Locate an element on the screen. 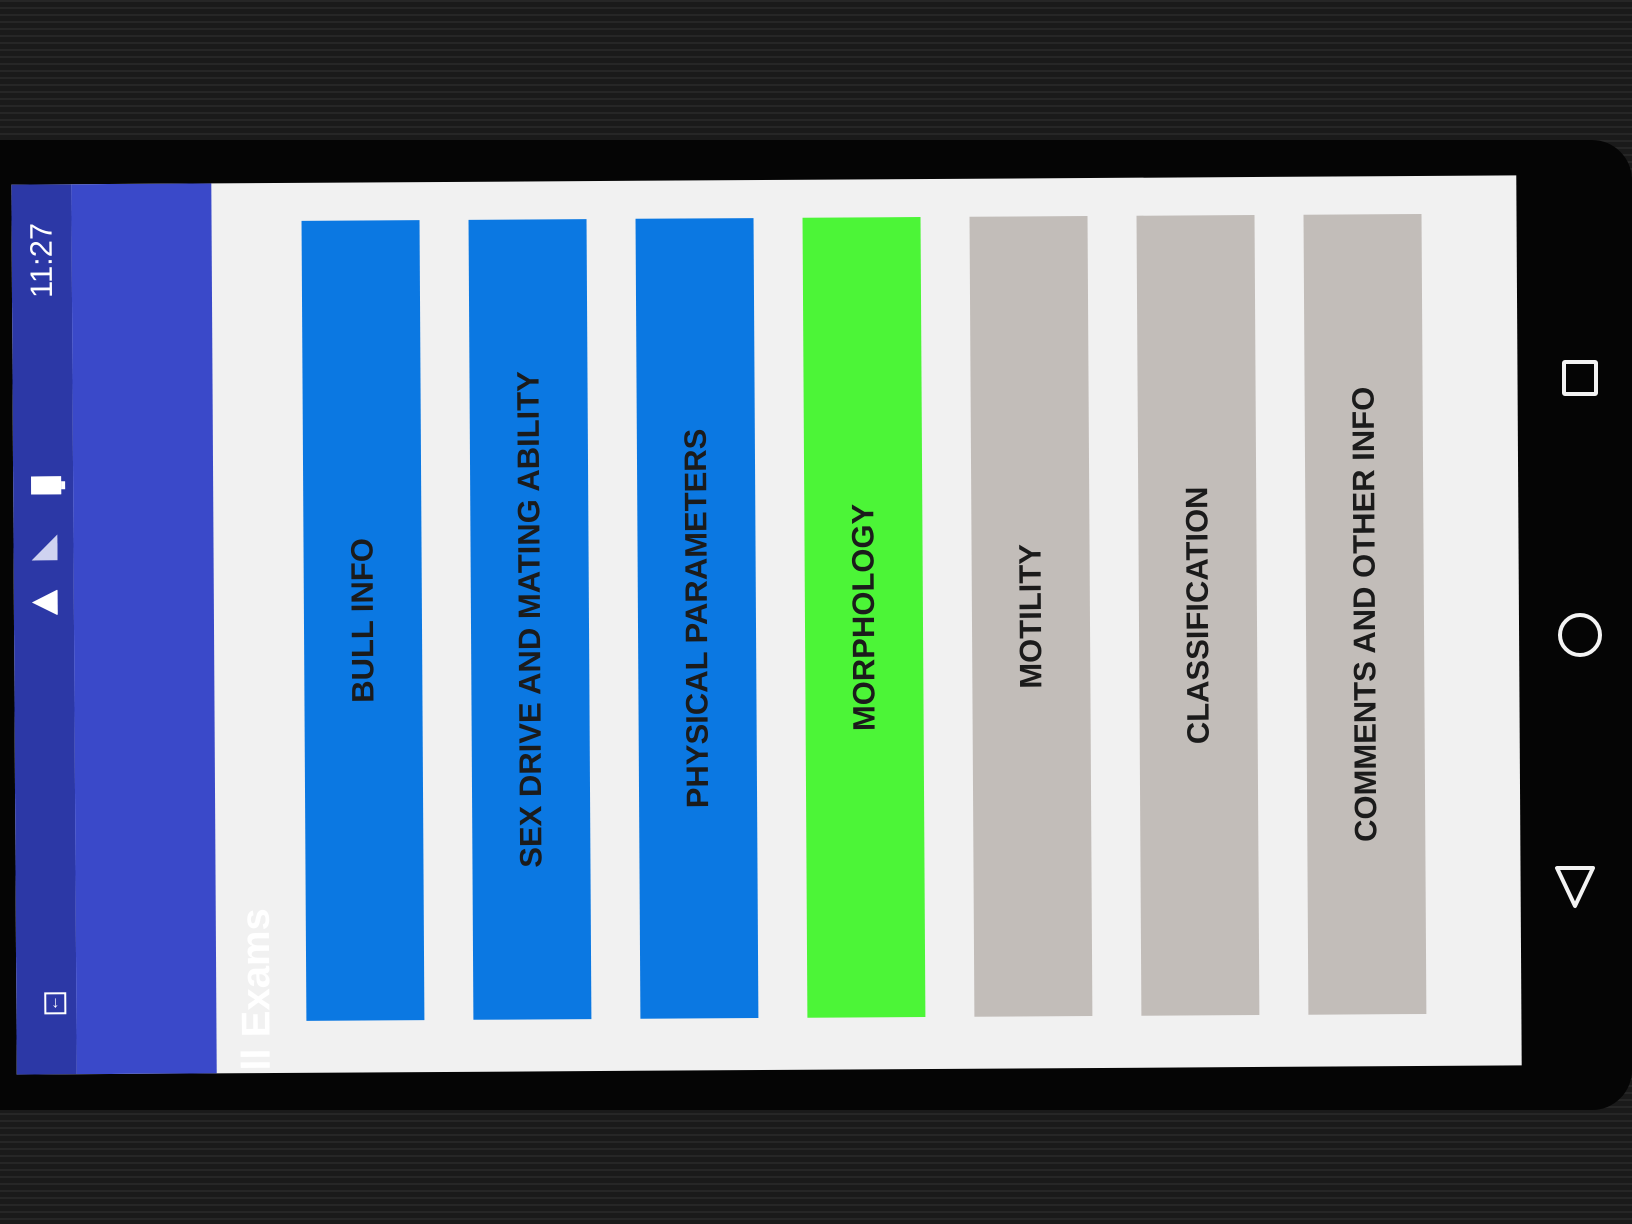 This screenshot has height=1224, width=1632. sex-drive-mating-ability-label: SEX DRIVE AND MATING ABILITY is located at coordinates (529, 619).